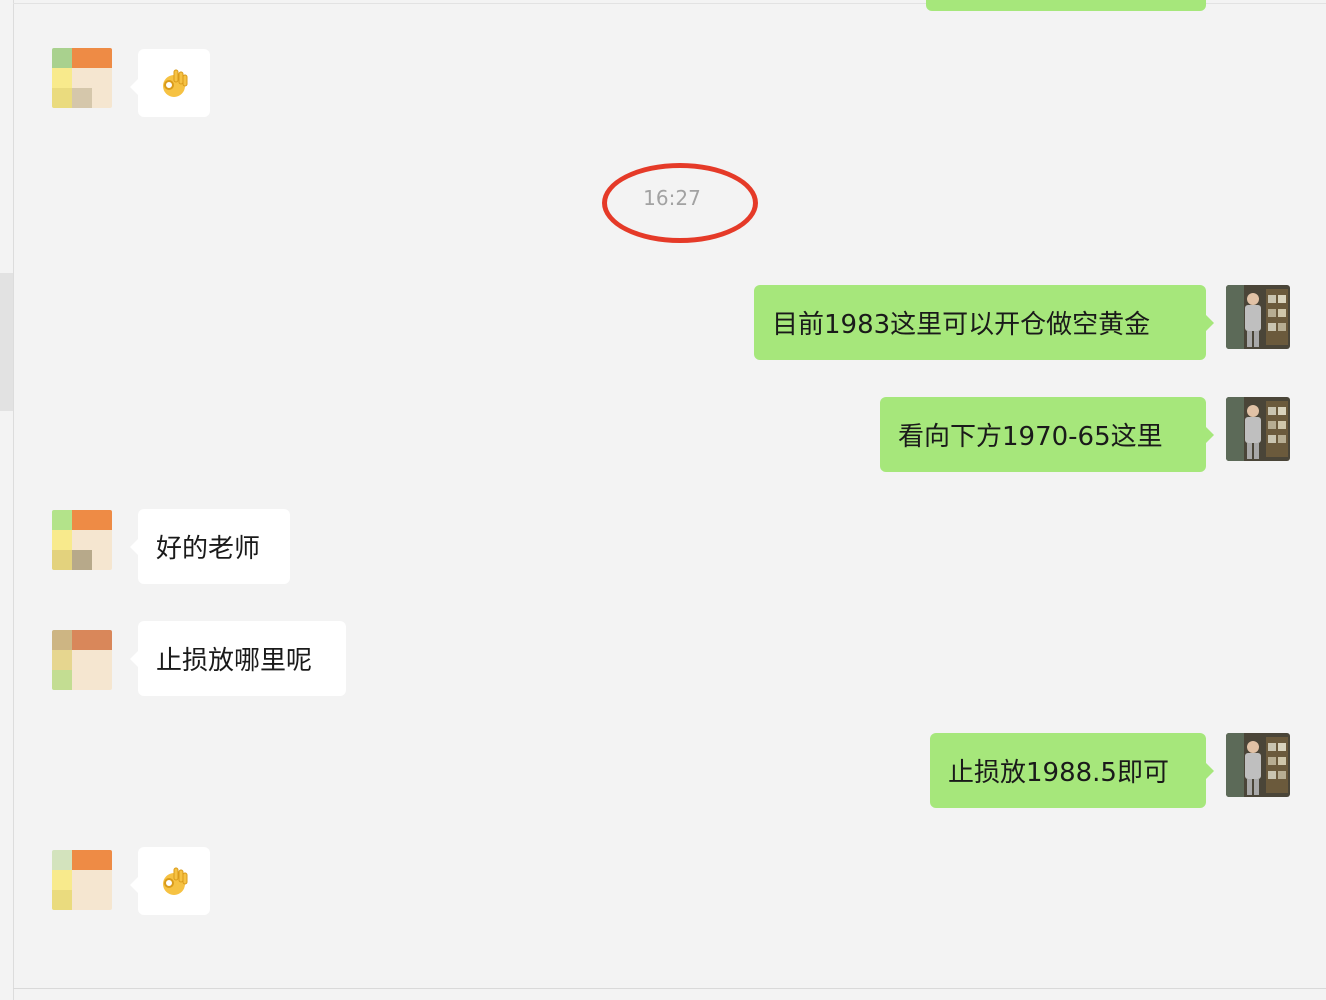 The image size is (1326, 1000). I want to click on highlight-ellipse-annotation, so click(680, 203).